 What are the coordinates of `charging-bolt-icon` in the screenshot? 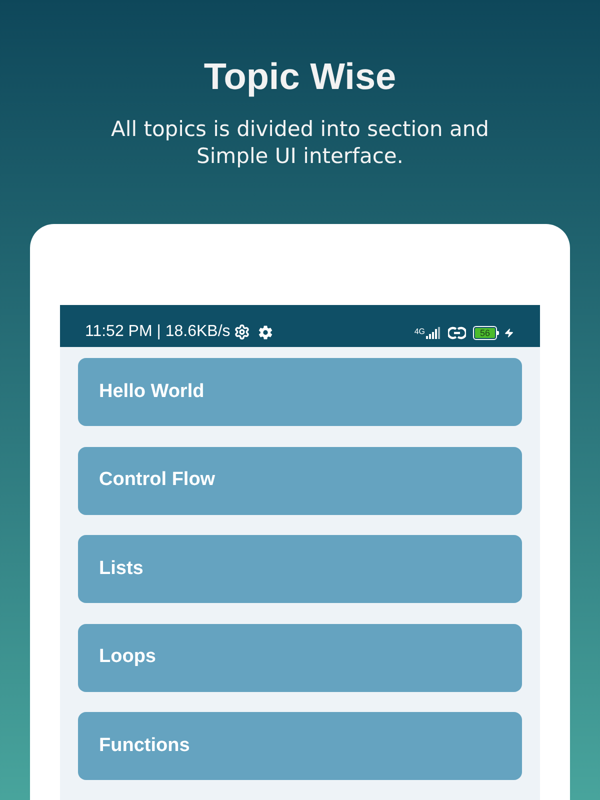 It's located at (509, 333).